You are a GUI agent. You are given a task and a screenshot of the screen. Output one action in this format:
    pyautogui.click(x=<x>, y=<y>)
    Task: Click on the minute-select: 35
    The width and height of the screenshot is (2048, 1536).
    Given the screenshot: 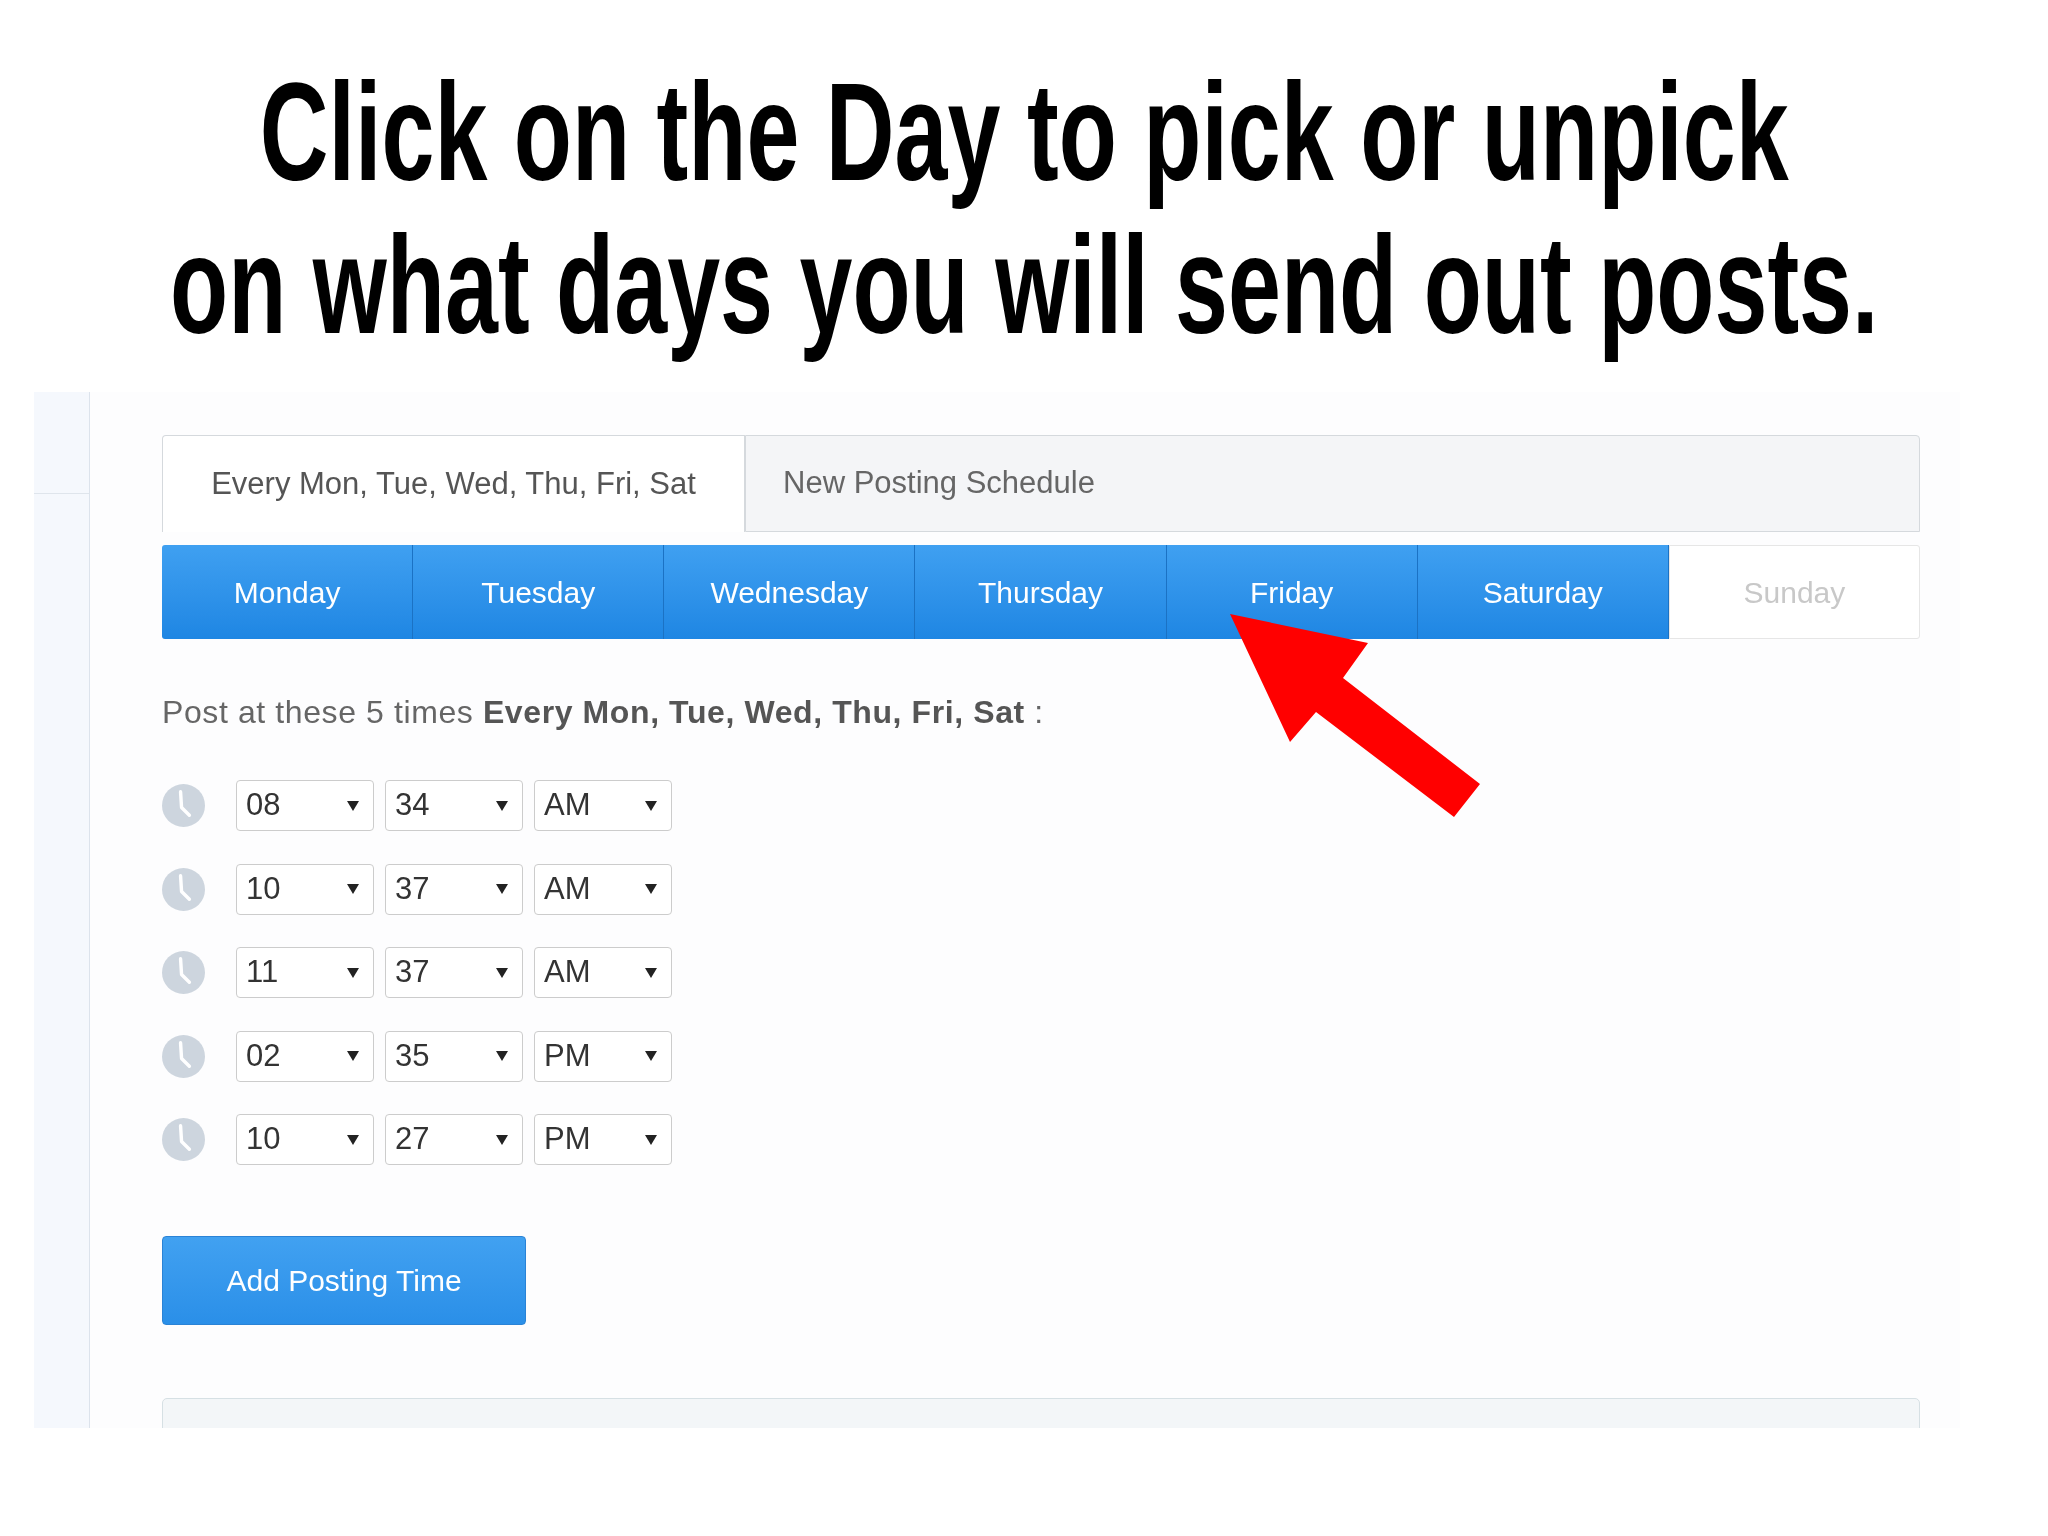 What is the action you would take?
    pyautogui.click(x=454, y=1056)
    